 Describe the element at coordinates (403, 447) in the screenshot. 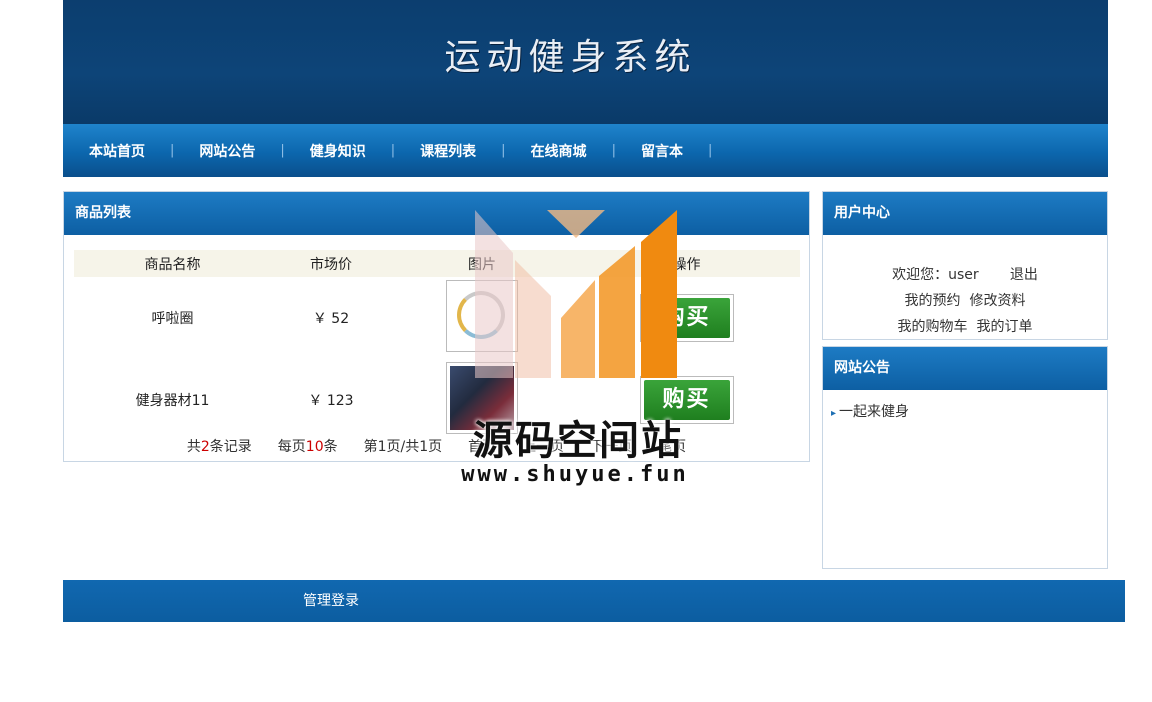

I see `page-info: 第1页/共1页` at that location.